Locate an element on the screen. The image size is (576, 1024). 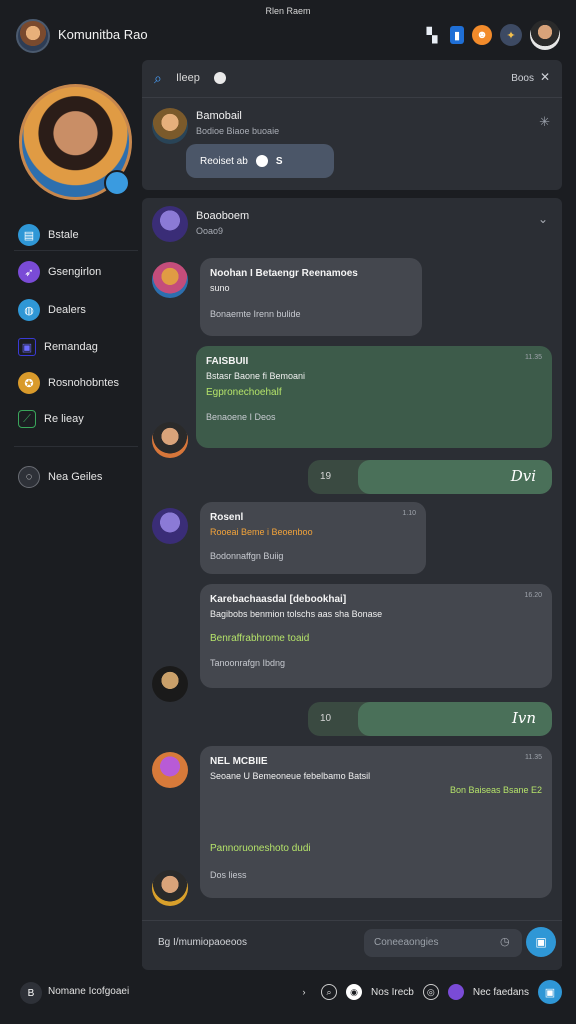
search-input: Ileep is located at coordinates (188, 78).